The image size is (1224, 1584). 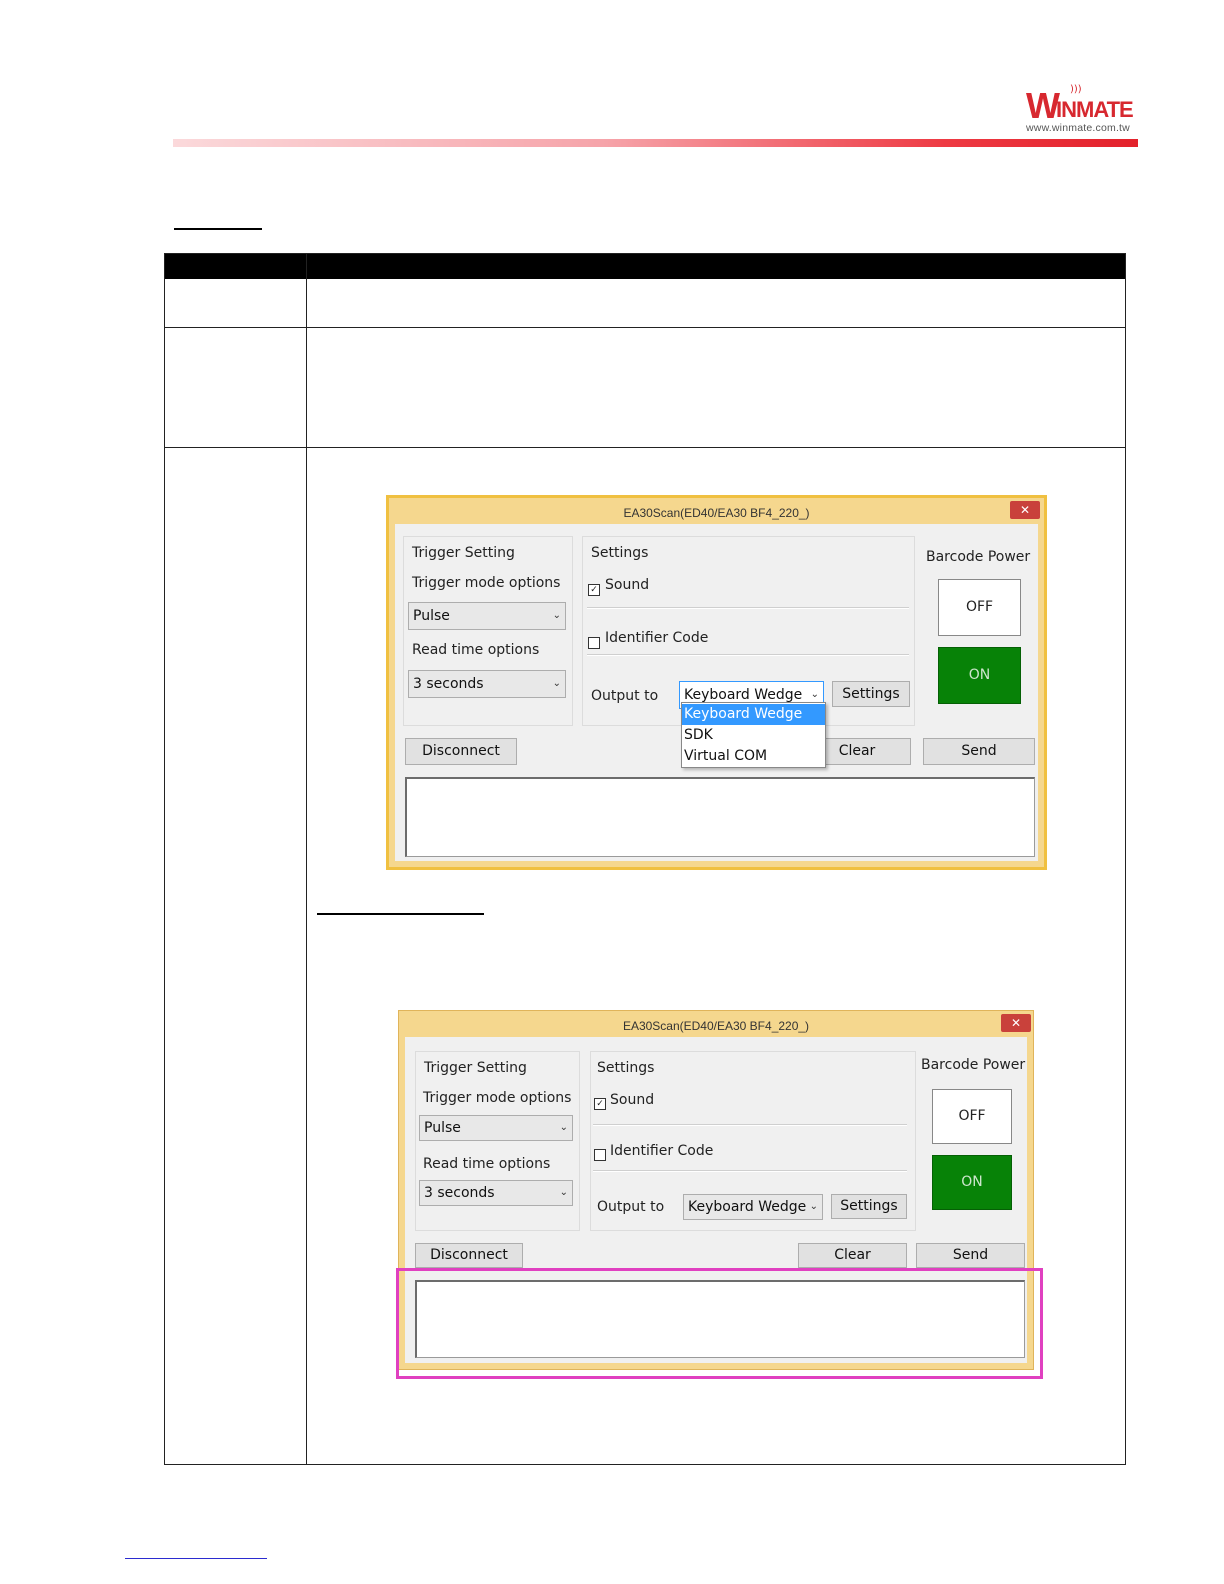 What do you see at coordinates (218, 229) in the screenshot?
I see `section-title-underline` at bounding box center [218, 229].